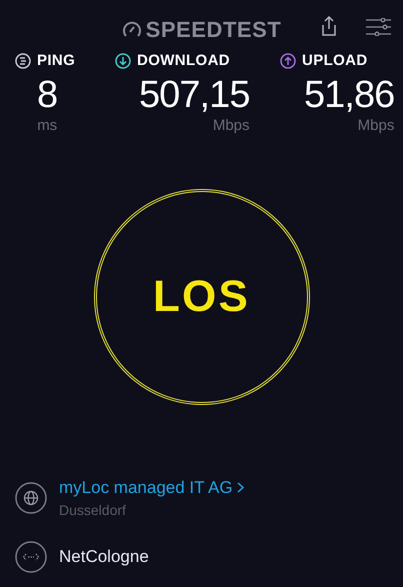 This screenshot has height=587, width=403. I want to click on server-link: myLoc managed IT AG, so click(151, 487).